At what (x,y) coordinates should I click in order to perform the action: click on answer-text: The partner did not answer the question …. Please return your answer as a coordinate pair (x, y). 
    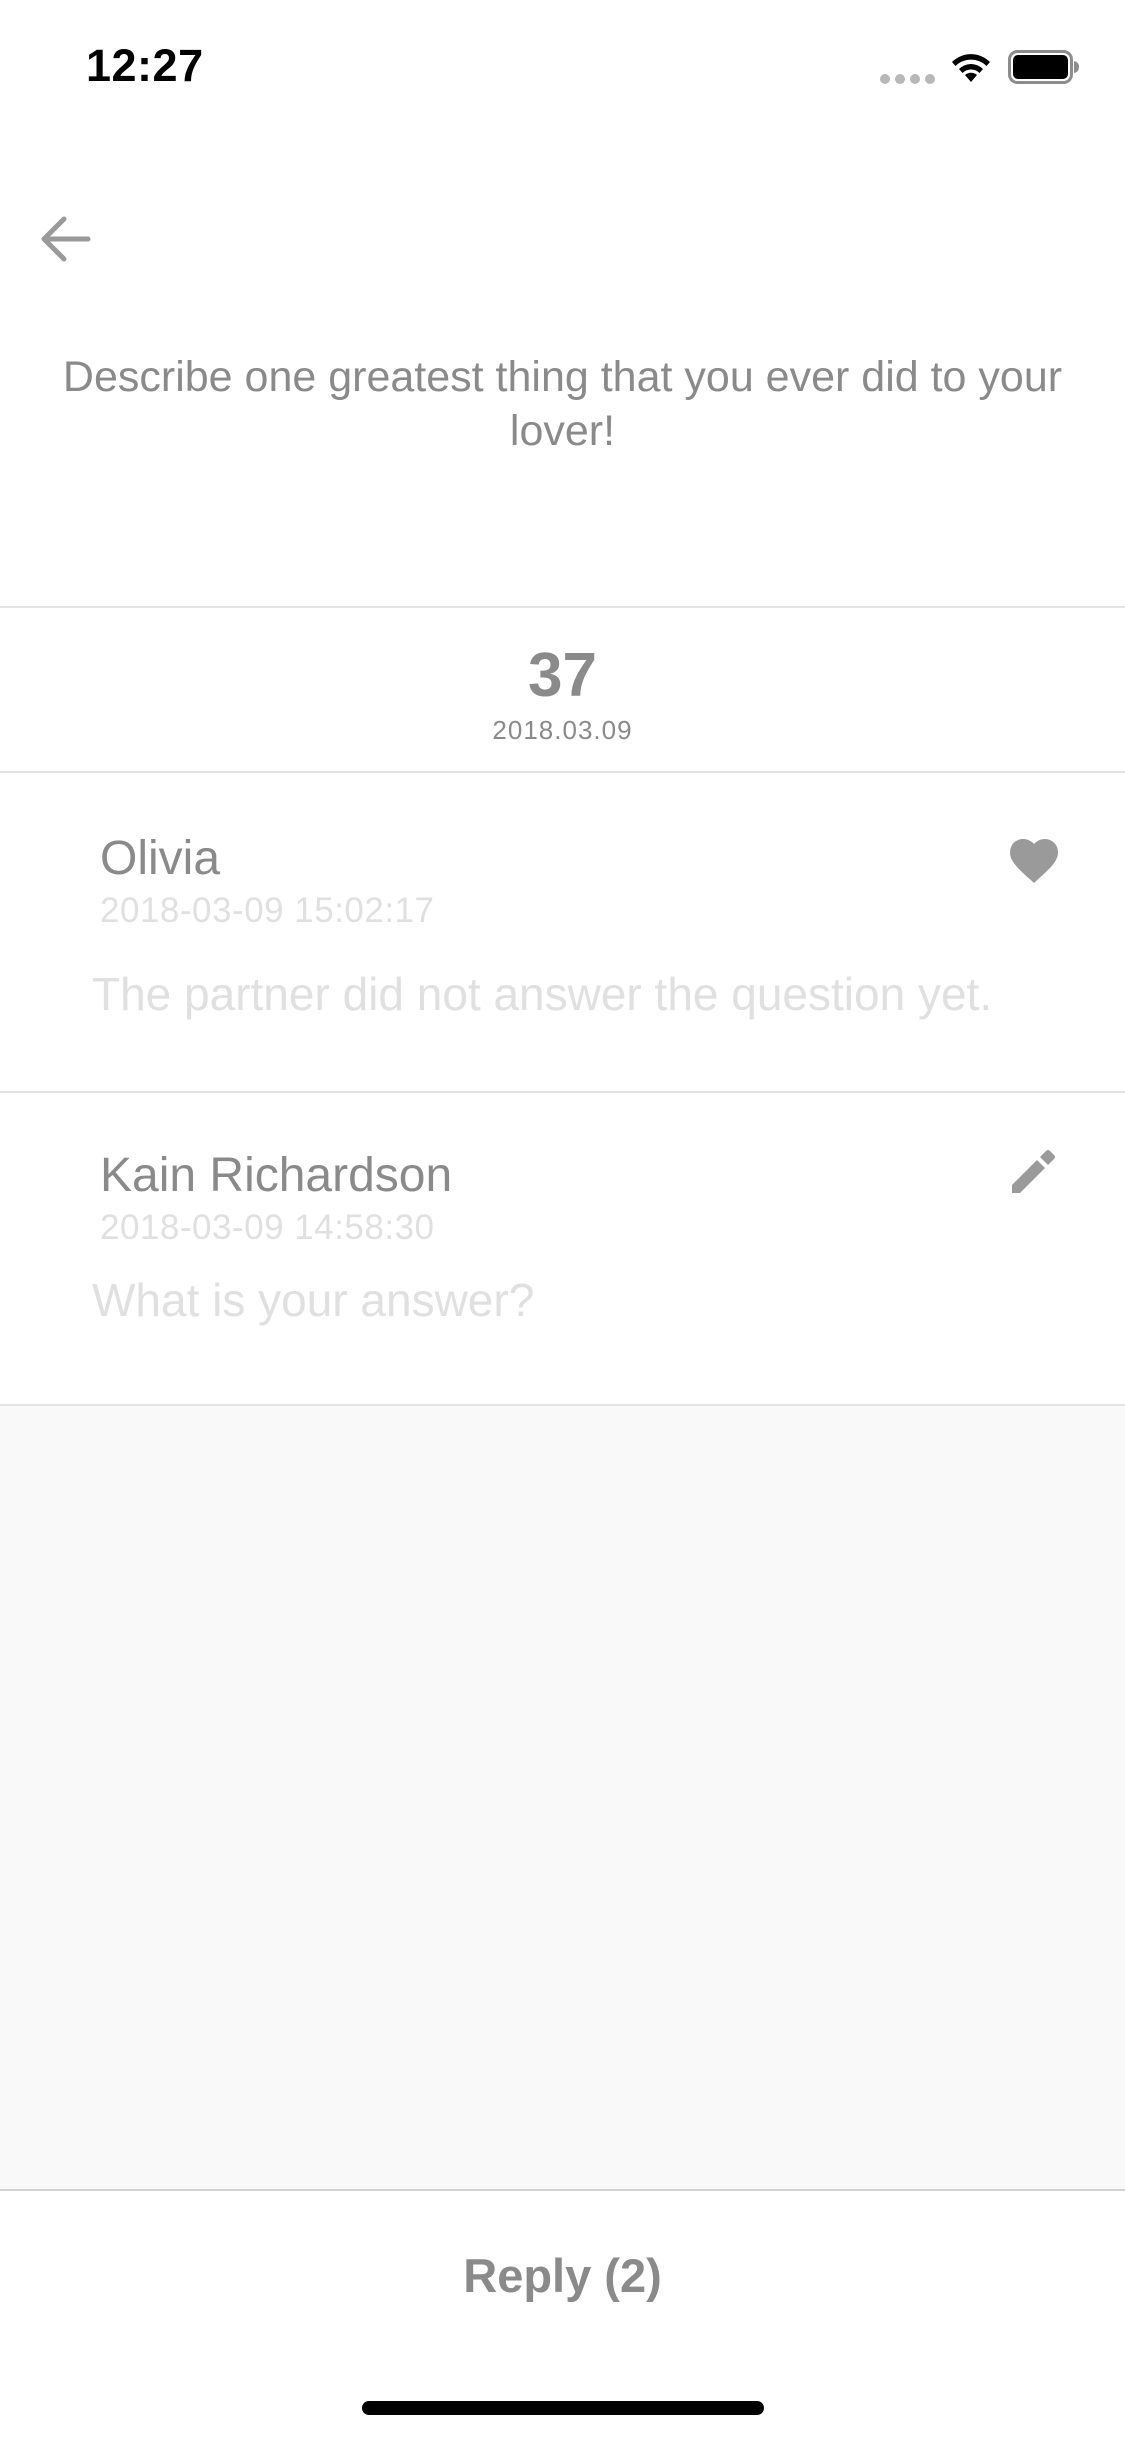
    Looking at the image, I should click on (542, 994).